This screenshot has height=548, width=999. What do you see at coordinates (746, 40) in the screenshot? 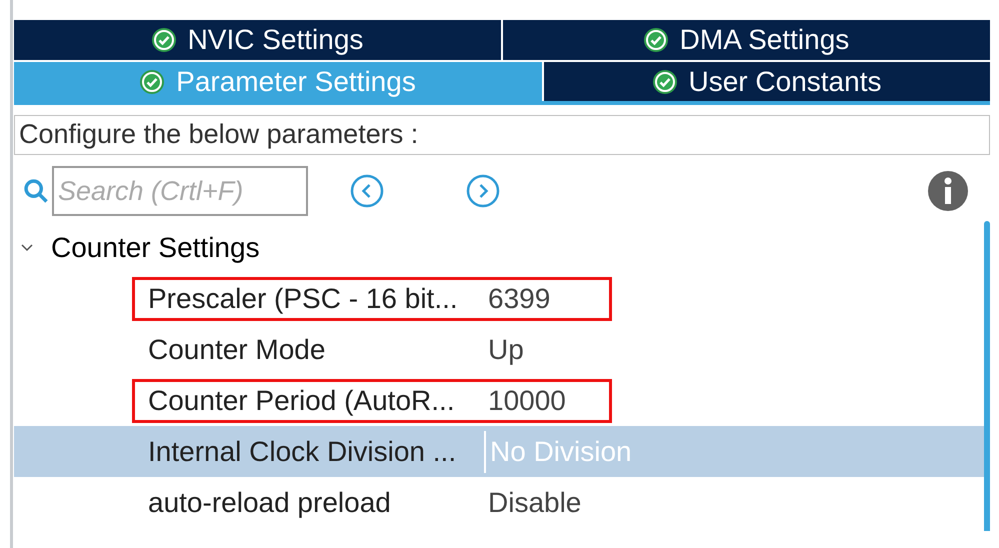
I see `tab: DMA Settings` at bounding box center [746, 40].